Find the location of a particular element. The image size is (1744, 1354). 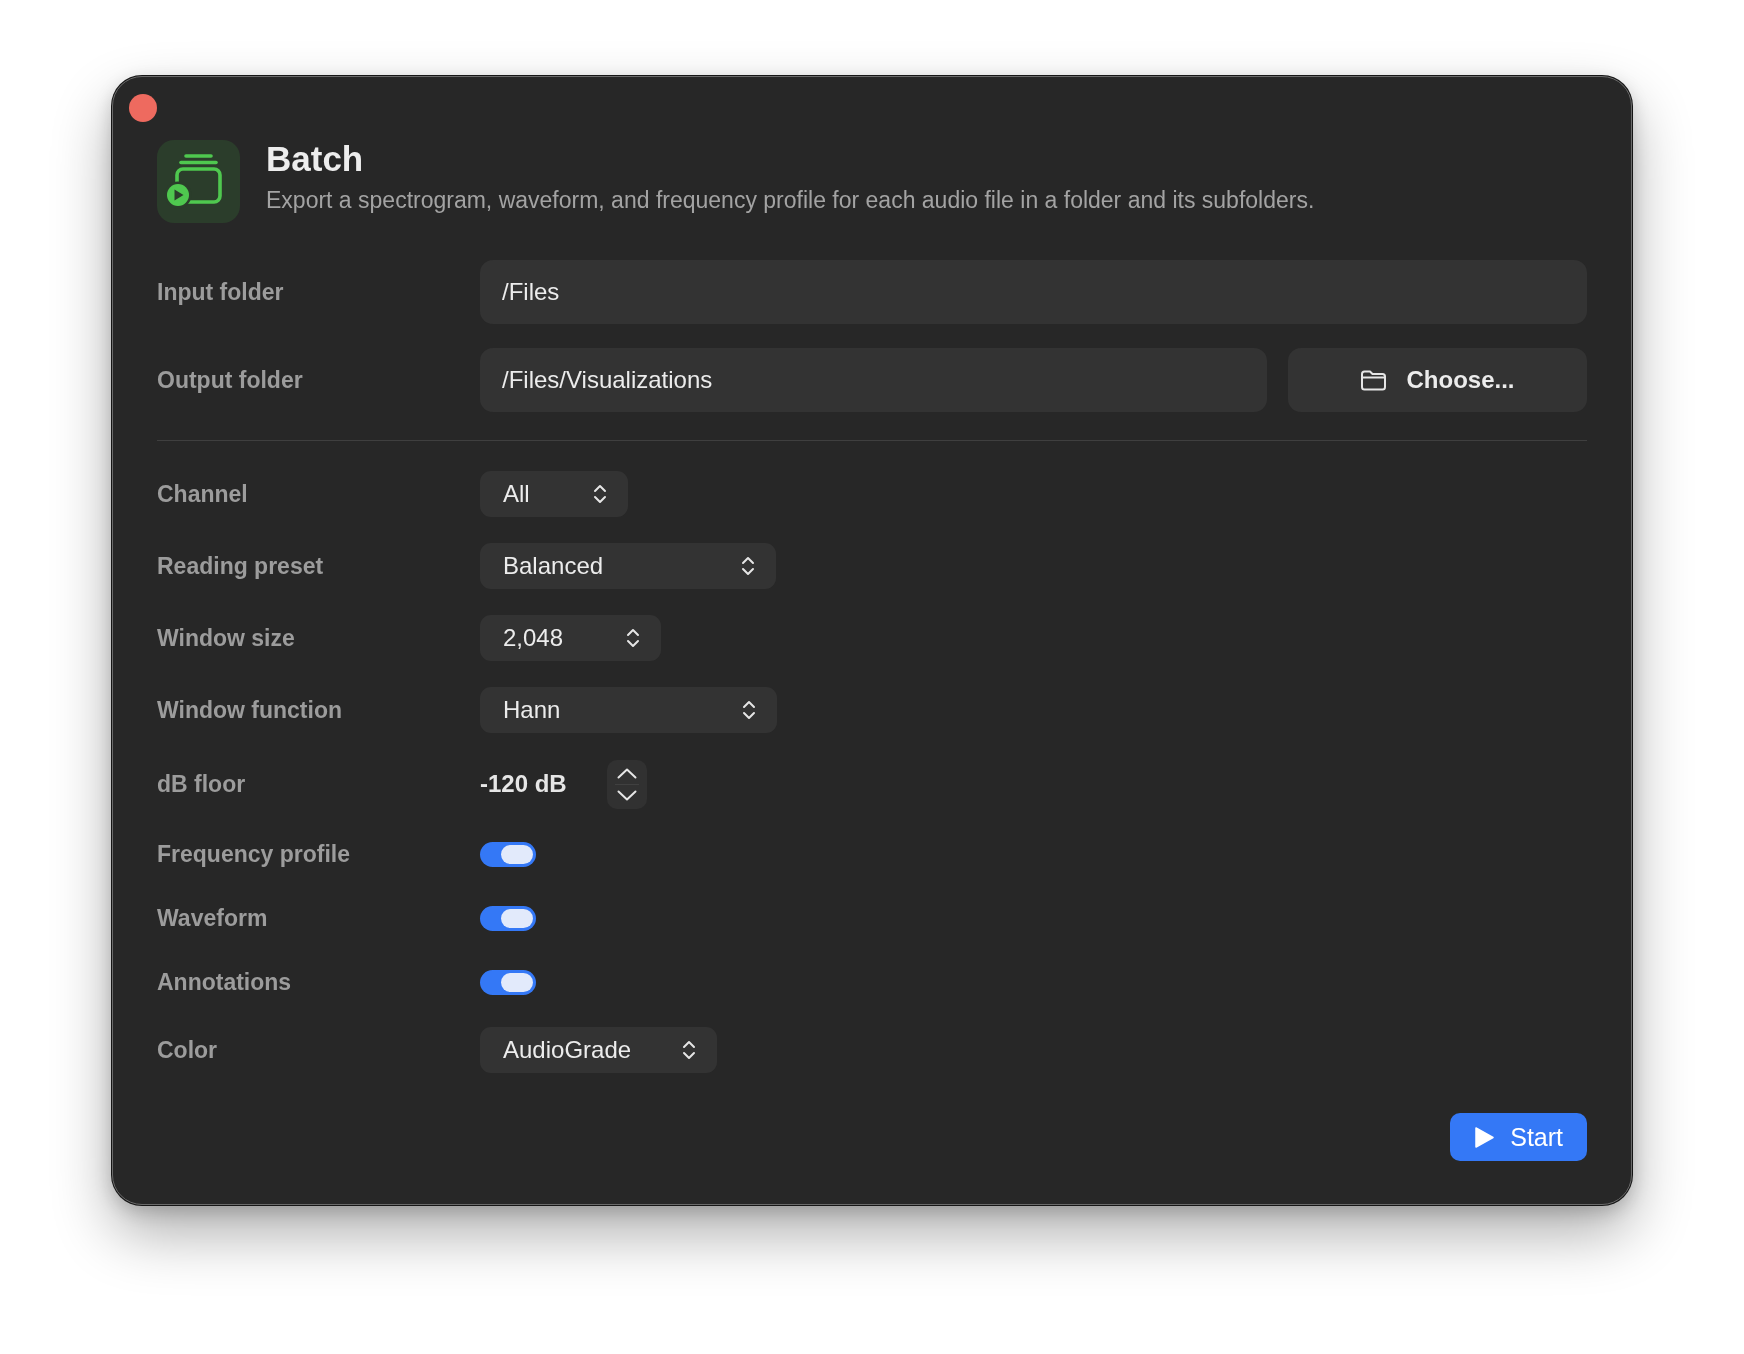

dropdown: All is located at coordinates (554, 494).